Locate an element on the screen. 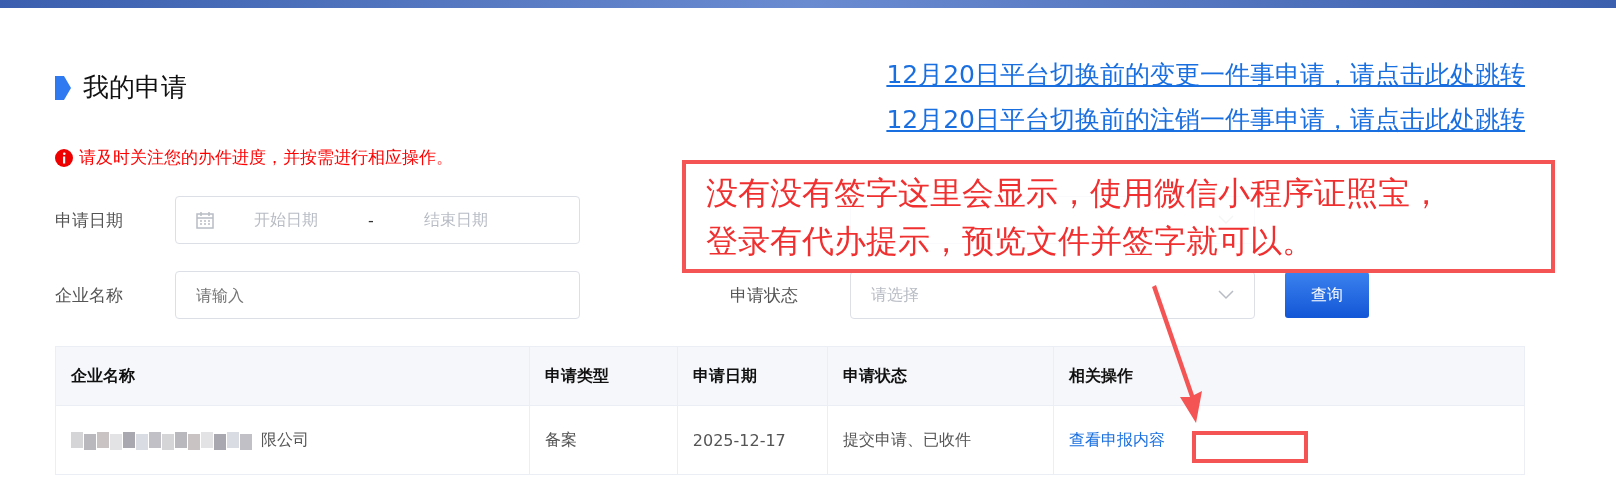 The width and height of the screenshot is (1616, 477). notice-text: 请及时关注您的办件进度，并按需进行相应操作。 is located at coordinates (266, 157).